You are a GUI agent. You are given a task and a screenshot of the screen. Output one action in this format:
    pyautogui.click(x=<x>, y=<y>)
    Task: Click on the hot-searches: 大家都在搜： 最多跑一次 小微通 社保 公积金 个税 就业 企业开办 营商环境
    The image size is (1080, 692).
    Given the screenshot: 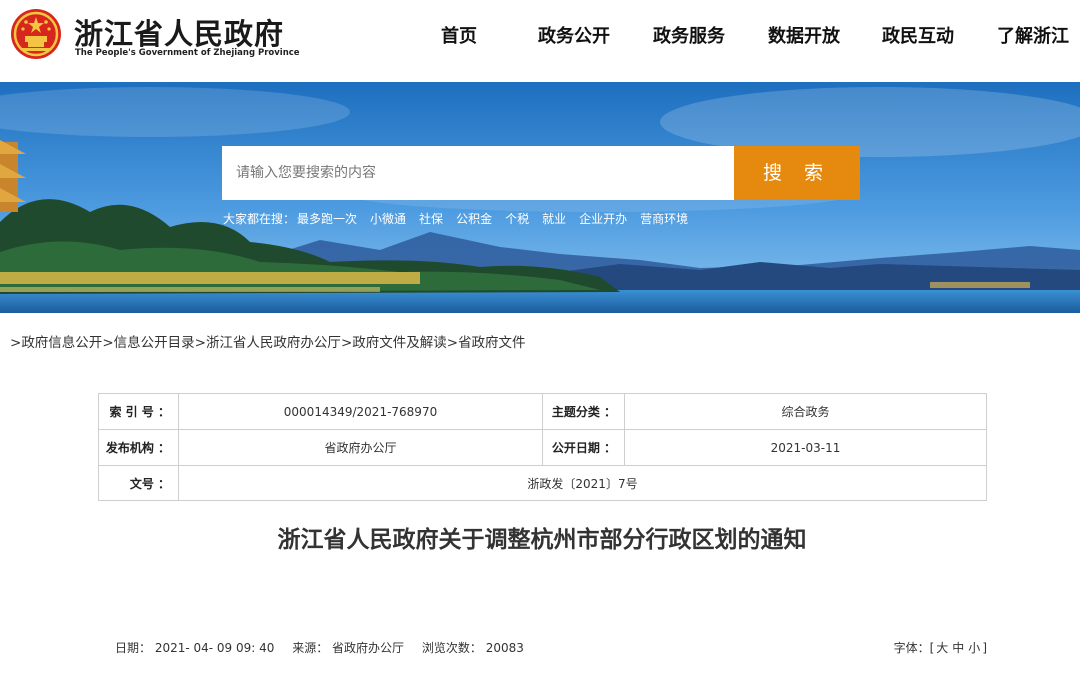 What is the action you would take?
    pyautogui.click(x=462, y=218)
    